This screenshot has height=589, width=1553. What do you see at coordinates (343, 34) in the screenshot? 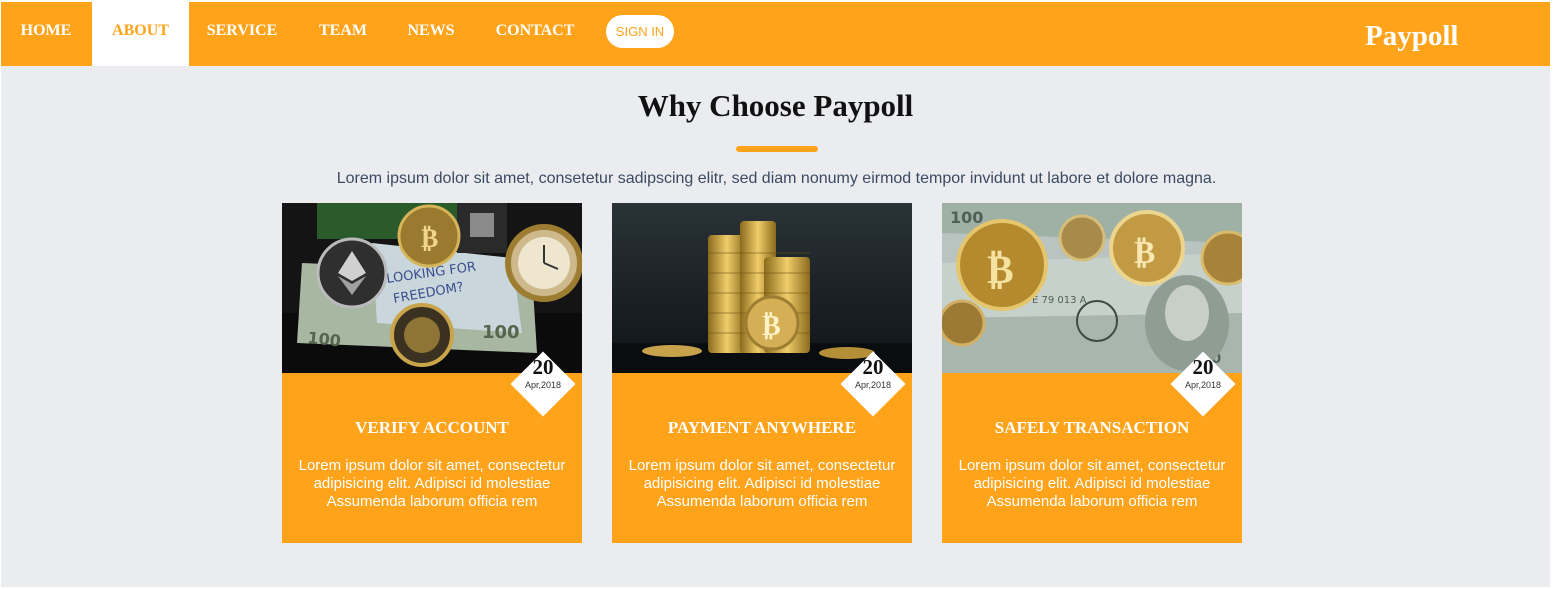
I see `nav-team: TEAM` at bounding box center [343, 34].